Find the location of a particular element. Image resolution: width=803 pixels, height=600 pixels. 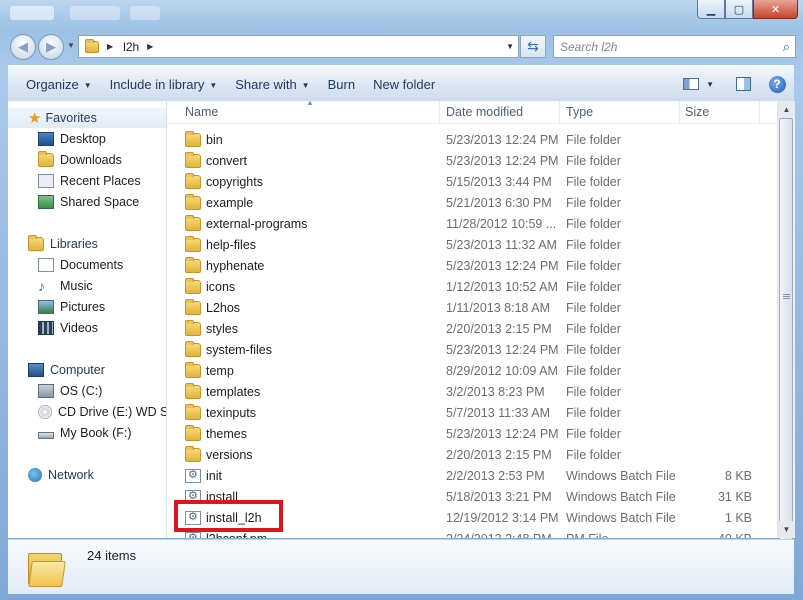

table-row: temp 8/29/2012 10:09 AM File folder is located at coordinates (472, 371).